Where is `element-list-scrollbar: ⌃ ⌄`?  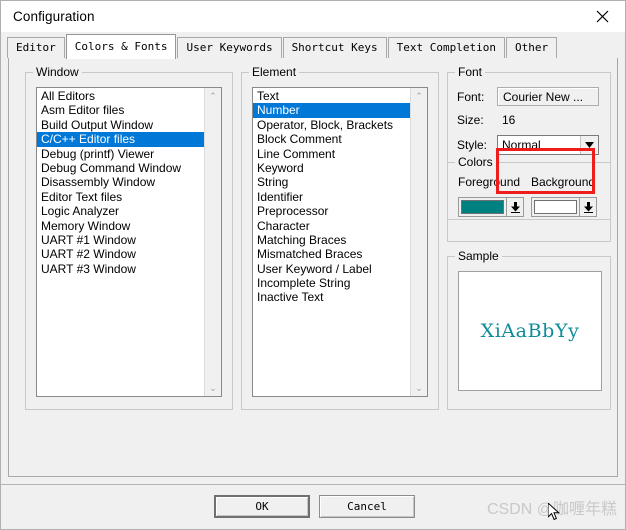 element-list-scrollbar: ⌃ ⌄ is located at coordinates (418, 242).